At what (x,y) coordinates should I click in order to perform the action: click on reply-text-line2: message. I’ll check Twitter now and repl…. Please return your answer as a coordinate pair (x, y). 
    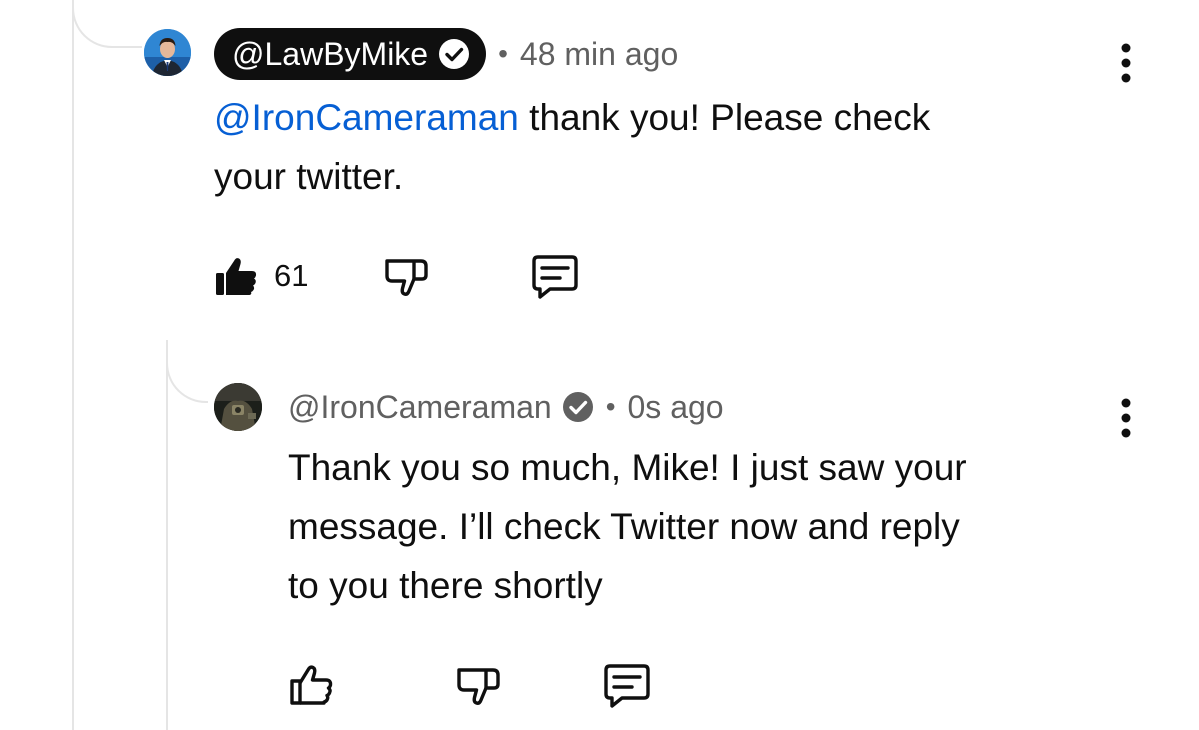
    Looking at the image, I should click on (624, 526).